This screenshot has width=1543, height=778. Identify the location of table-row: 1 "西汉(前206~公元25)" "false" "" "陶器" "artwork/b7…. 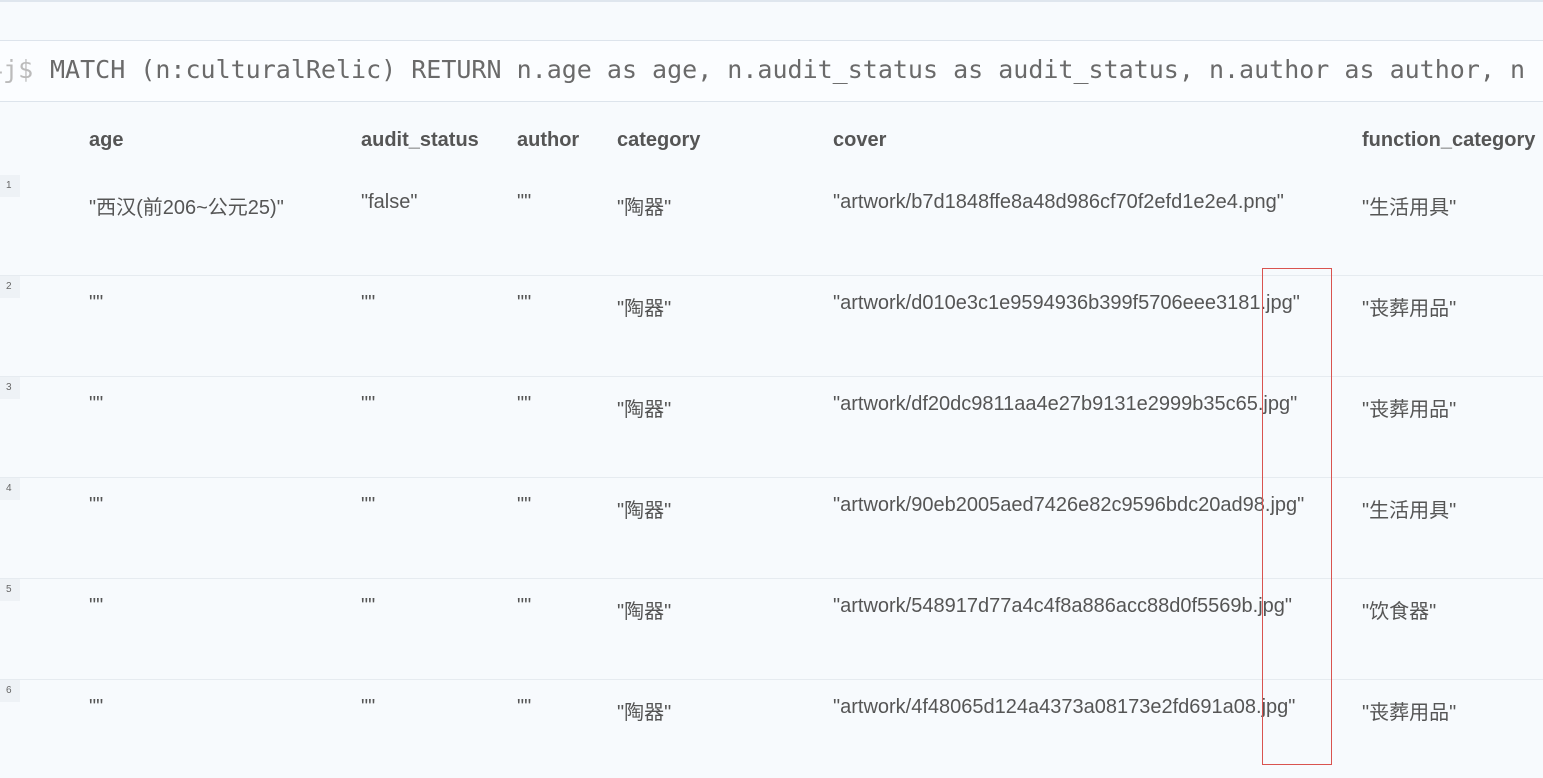
(771, 225).